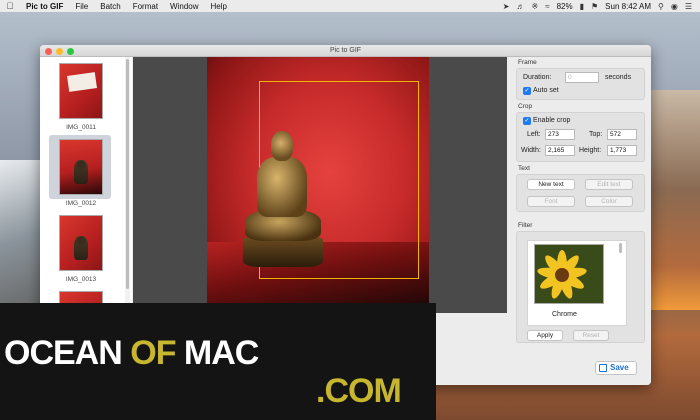 The height and width of the screenshot is (420, 700). What do you see at coordinates (527, 121) in the screenshot?
I see `enable-crop-checkbox: ✓` at bounding box center [527, 121].